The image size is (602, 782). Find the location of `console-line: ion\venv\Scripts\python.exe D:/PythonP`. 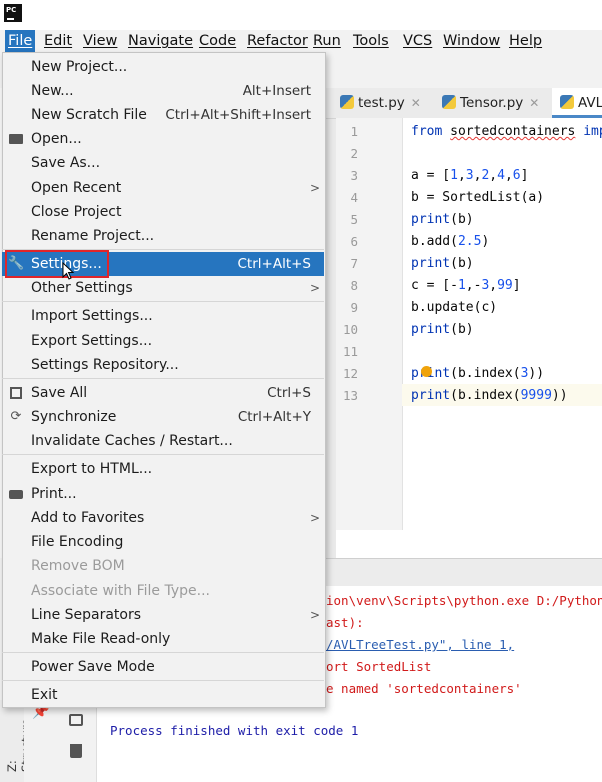

console-line: ion\venv\Scripts\python.exe D:/PythonP is located at coordinates (464, 600).